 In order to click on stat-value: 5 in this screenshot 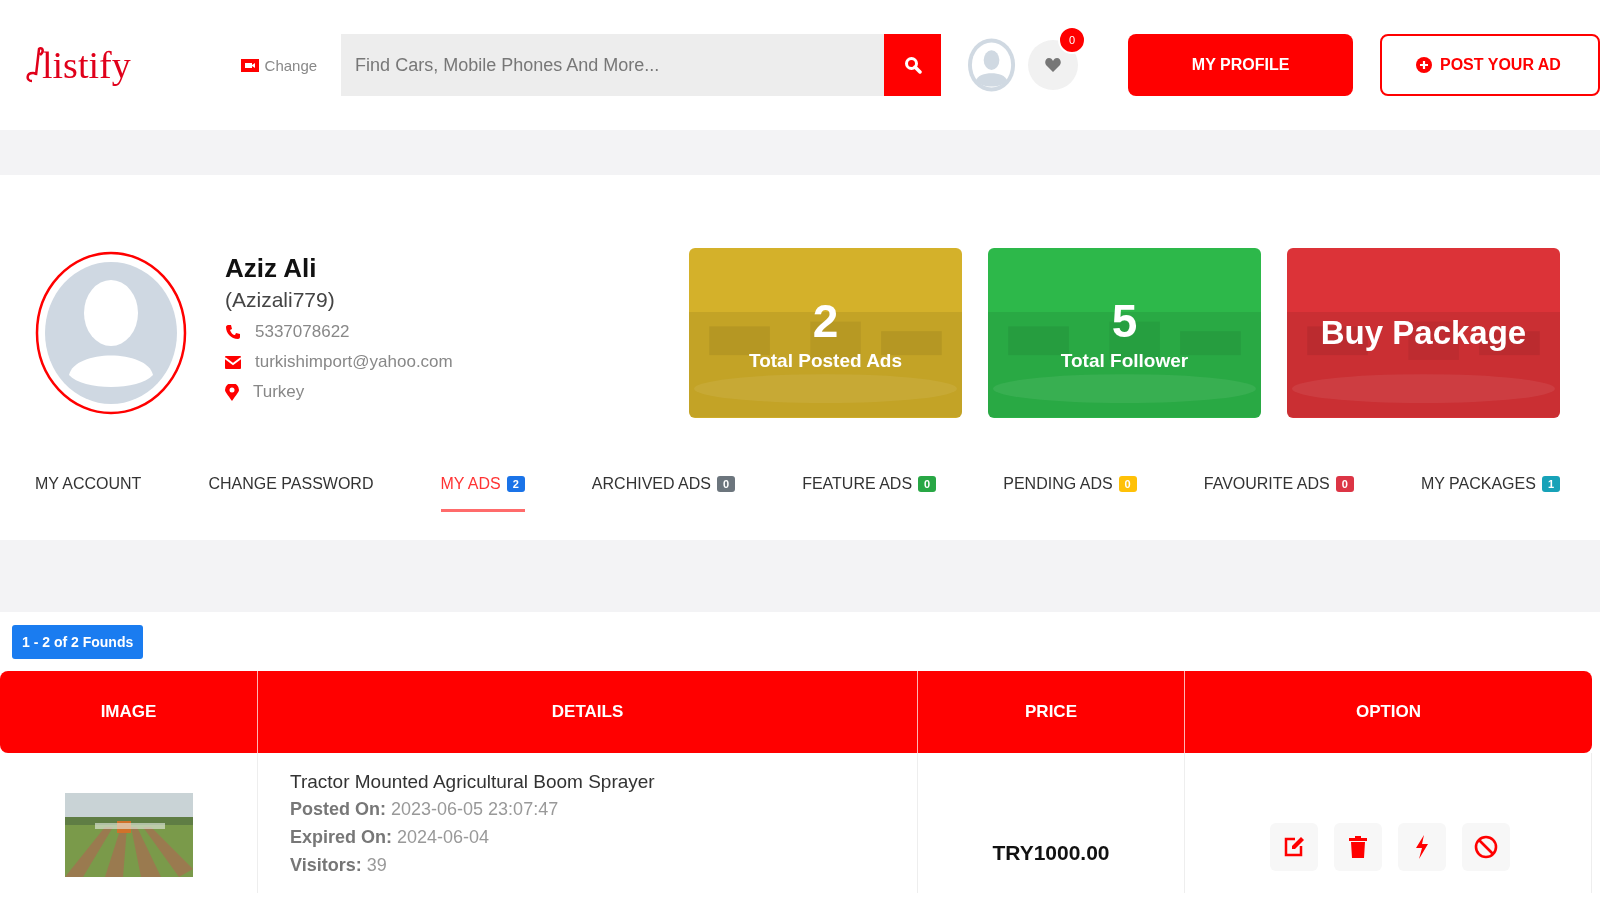, I will do `click(1124, 320)`.